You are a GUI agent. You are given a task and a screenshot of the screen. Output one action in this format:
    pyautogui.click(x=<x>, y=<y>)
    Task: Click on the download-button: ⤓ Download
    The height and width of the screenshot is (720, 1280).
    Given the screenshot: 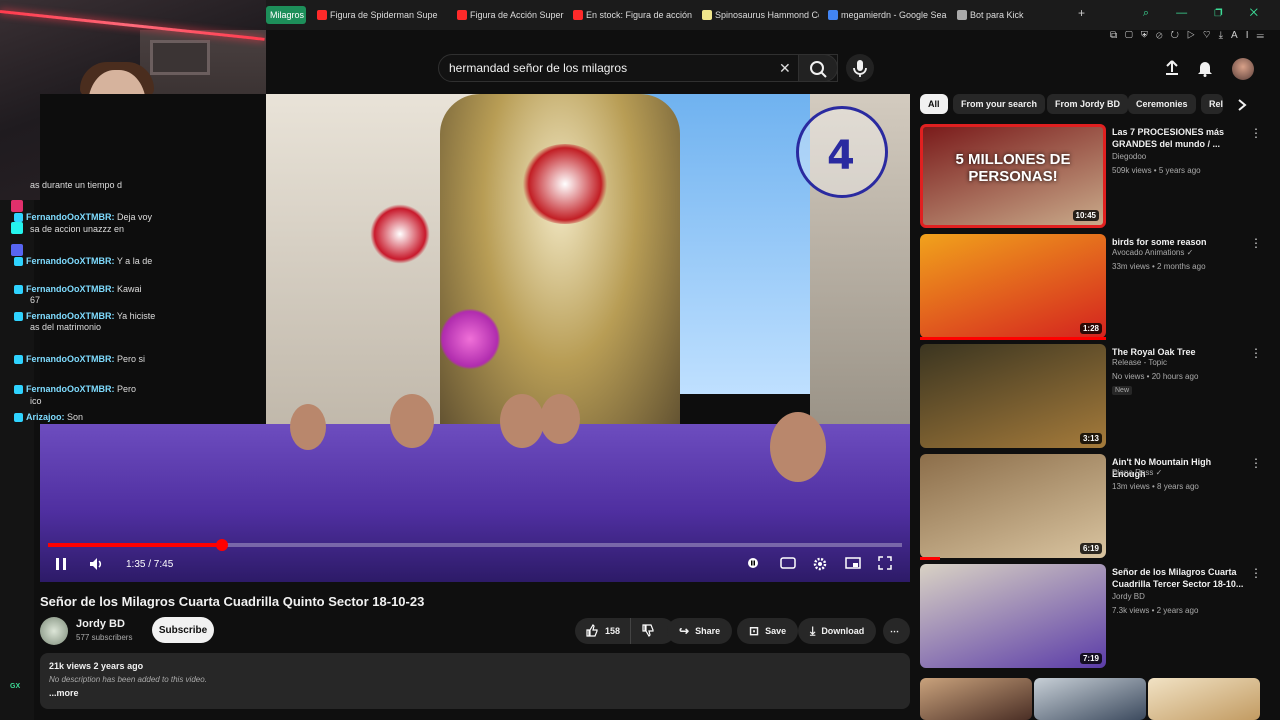 What is the action you would take?
    pyautogui.click(x=837, y=631)
    